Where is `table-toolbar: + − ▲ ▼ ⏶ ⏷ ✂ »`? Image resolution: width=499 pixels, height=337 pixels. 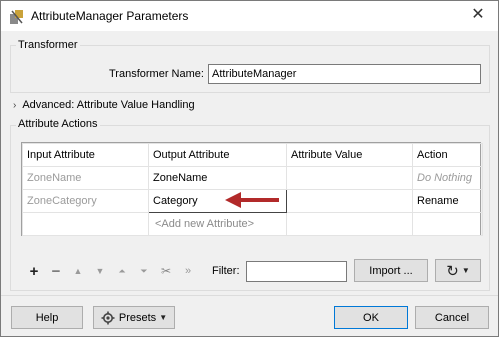
table-toolbar: + − ▲ ▼ ⏶ ⏷ ✂ » is located at coordinates (111, 271).